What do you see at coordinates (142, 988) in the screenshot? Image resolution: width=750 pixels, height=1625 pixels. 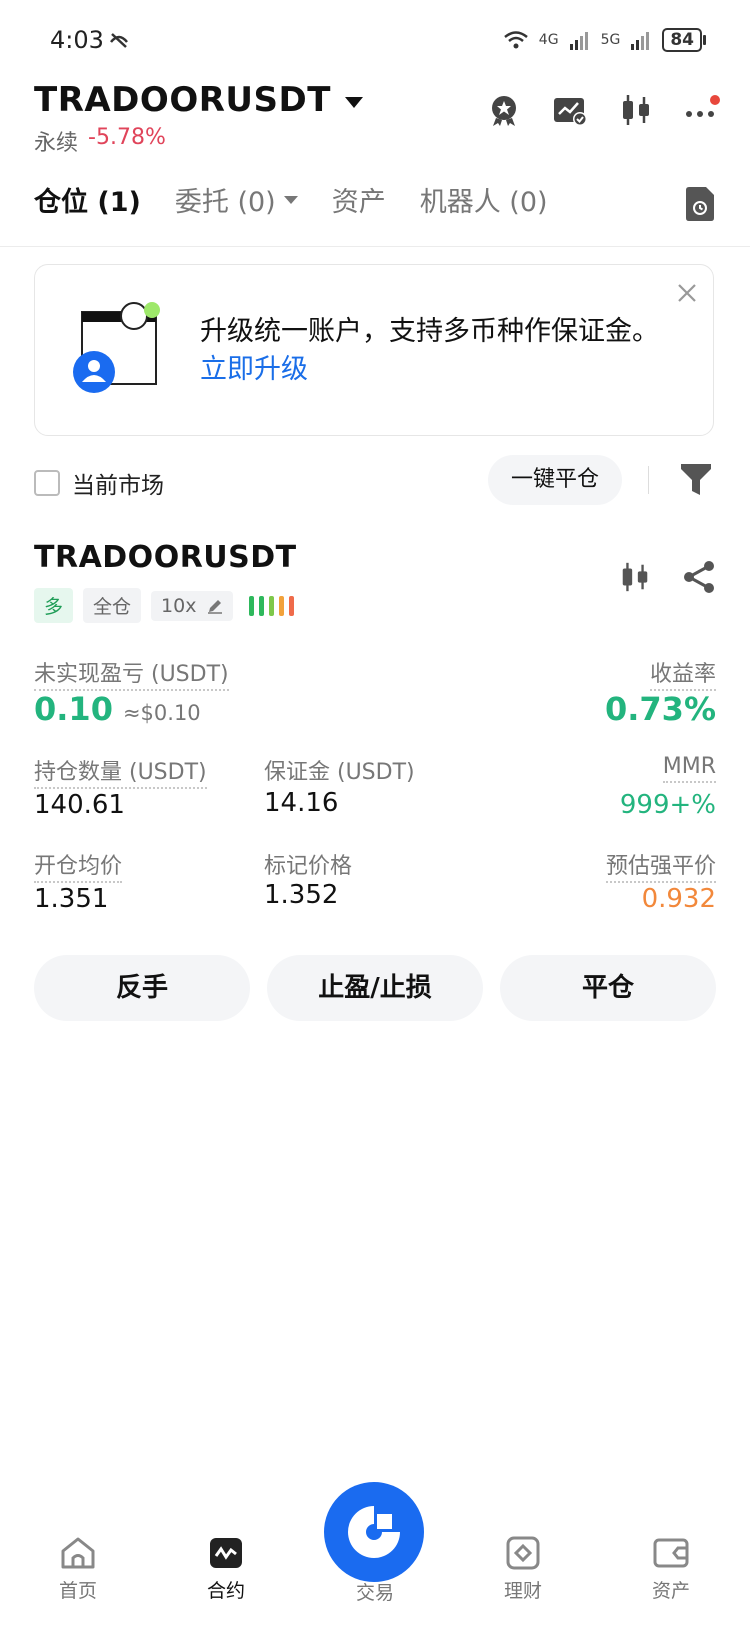 I see `reverse-button: 反手` at bounding box center [142, 988].